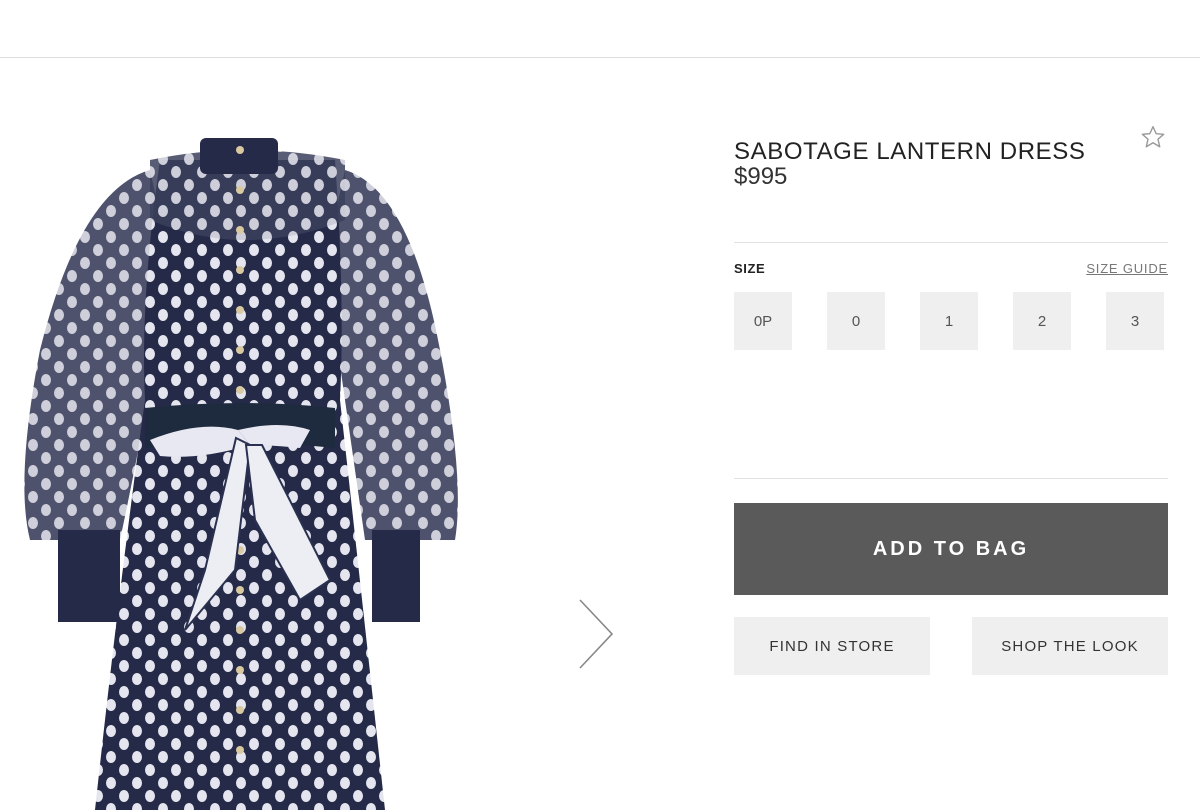 The height and width of the screenshot is (810, 1200). What do you see at coordinates (750, 268) in the screenshot?
I see `size-label: SIZE` at bounding box center [750, 268].